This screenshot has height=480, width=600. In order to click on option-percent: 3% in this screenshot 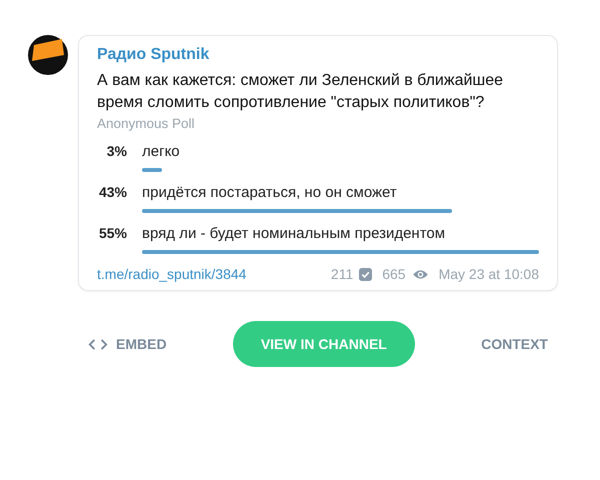, I will do `click(116, 151)`.